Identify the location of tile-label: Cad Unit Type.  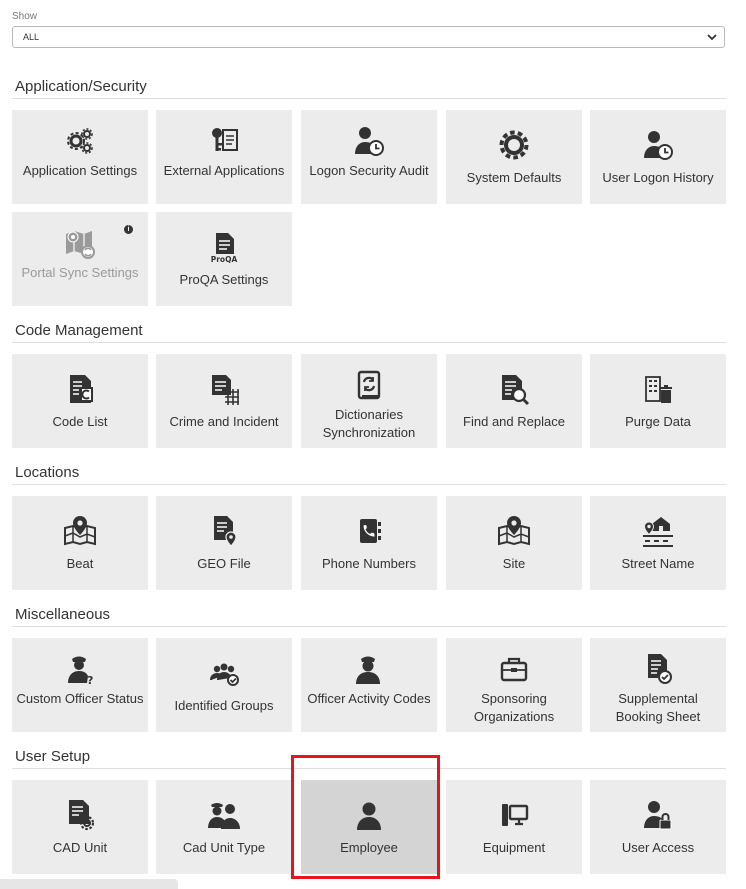
(224, 847).